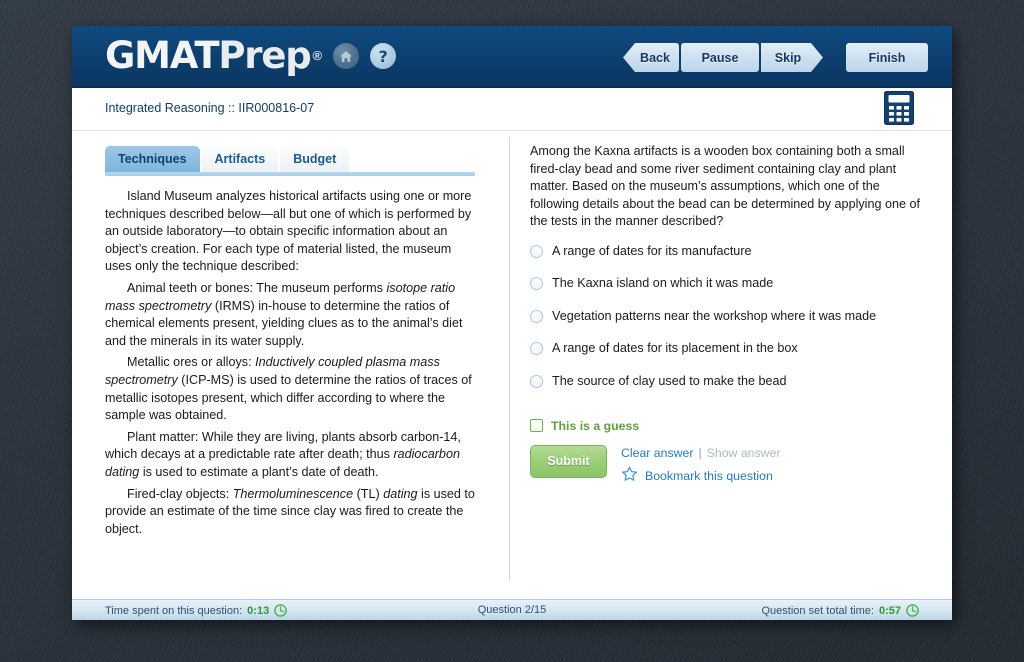  I want to click on bookmark-label: Bookmark this question, so click(709, 476).